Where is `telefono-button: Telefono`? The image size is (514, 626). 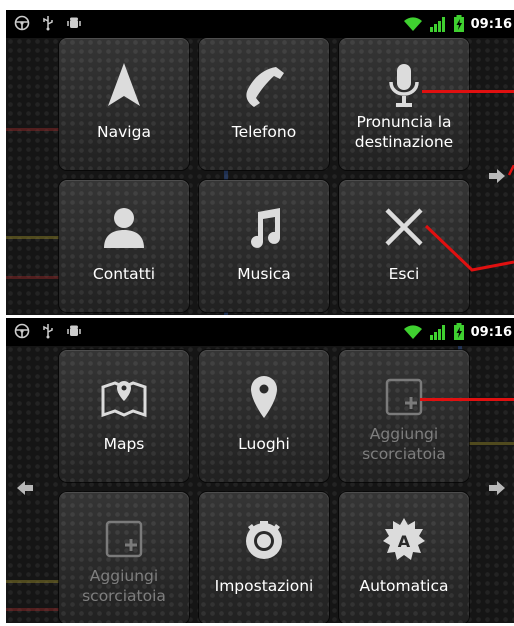 telefono-button: Telefono is located at coordinates (264, 104).